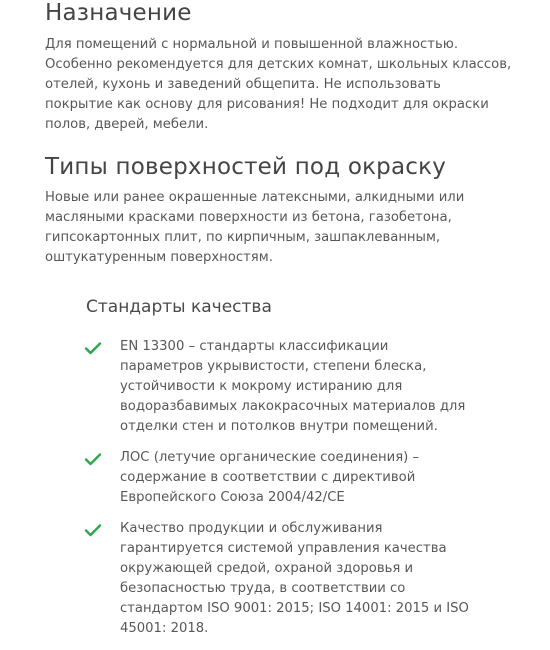 This screenshot has height=650, width=550. I want to click on standards-title: Стандарты качества, so click(179, 307).